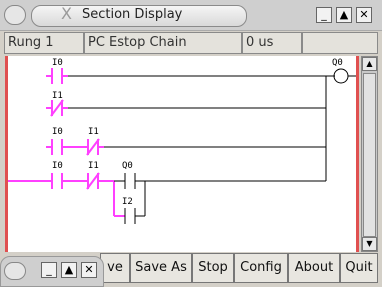 This screenshot has width=382, height=287. I want to click on scroll-up-icon: ▲, so click(369, 64).